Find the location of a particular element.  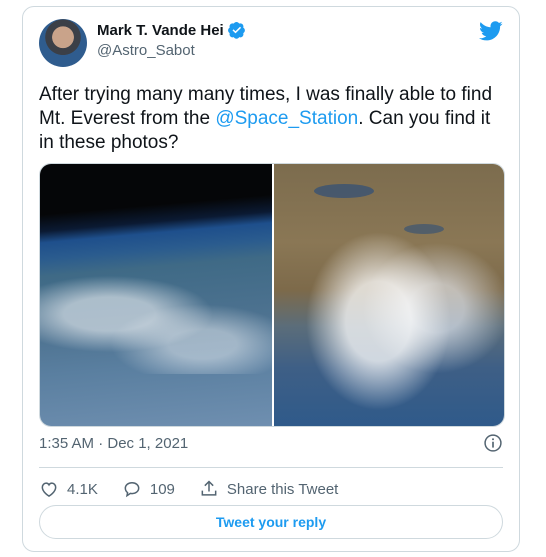

like-button: 4.1K is located at coordinates (68, 489).